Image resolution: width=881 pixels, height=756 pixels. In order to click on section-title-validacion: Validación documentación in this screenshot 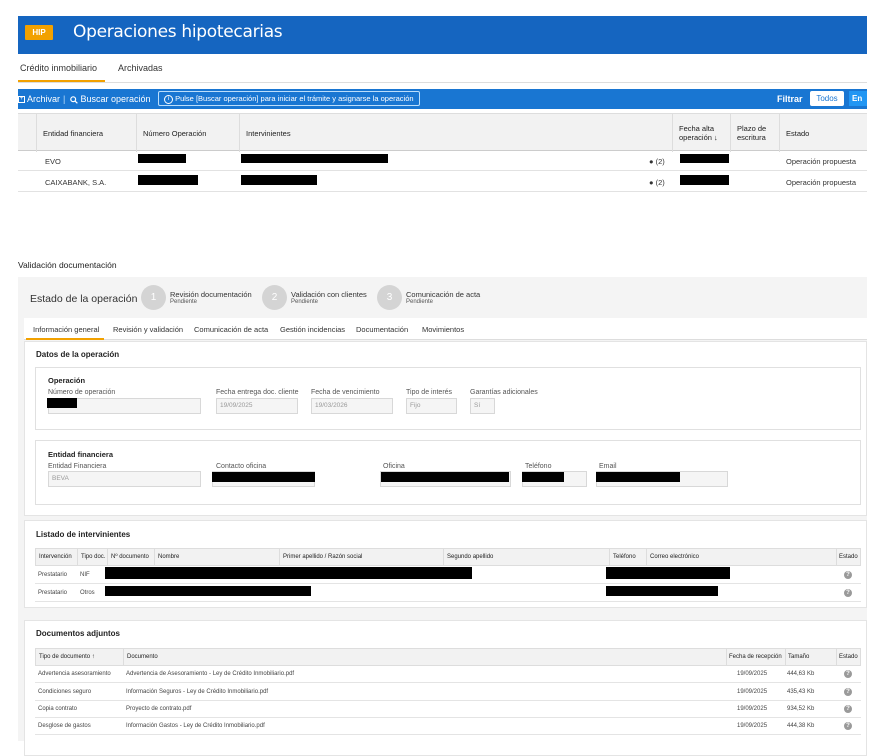, I will do `click(67, 265)`.